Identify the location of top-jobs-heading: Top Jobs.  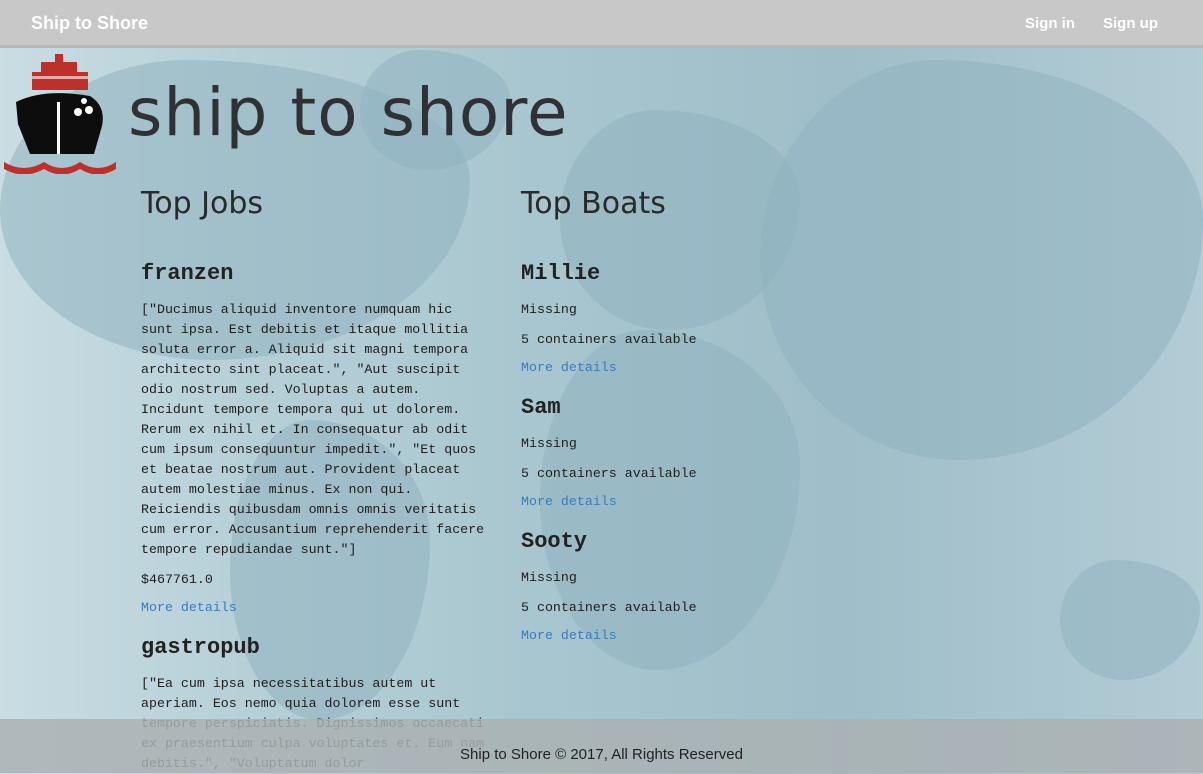
(202, 203).